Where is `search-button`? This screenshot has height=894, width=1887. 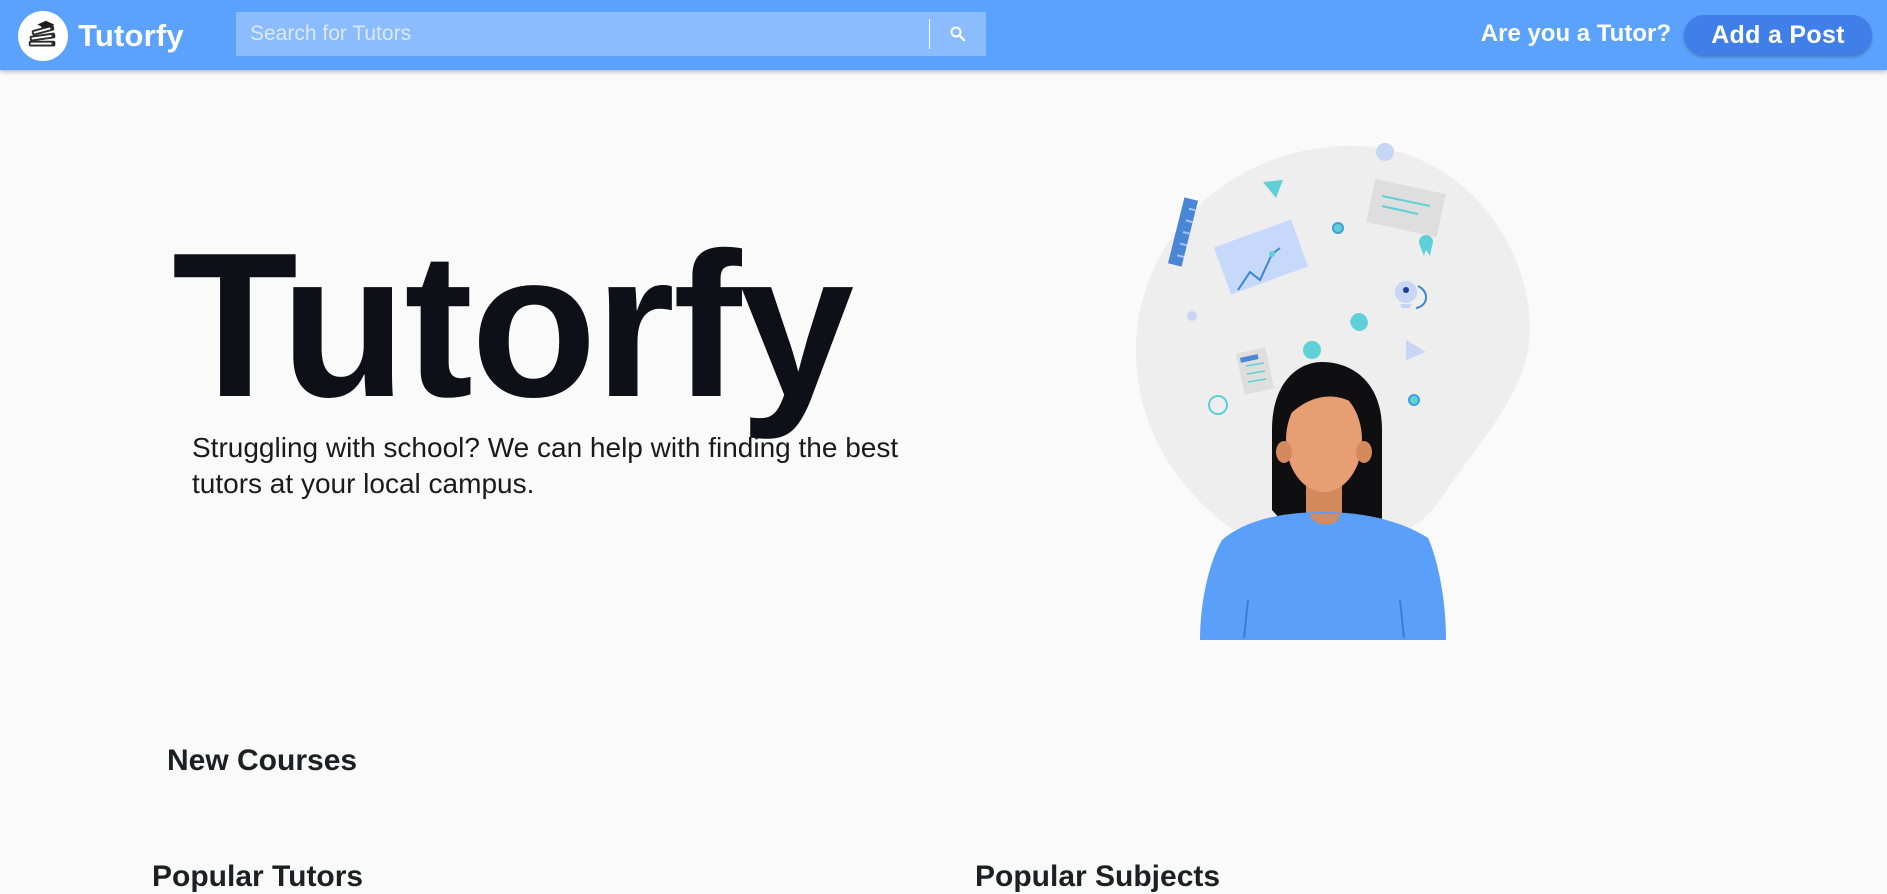
search-button is located at coordinates (958, 34).